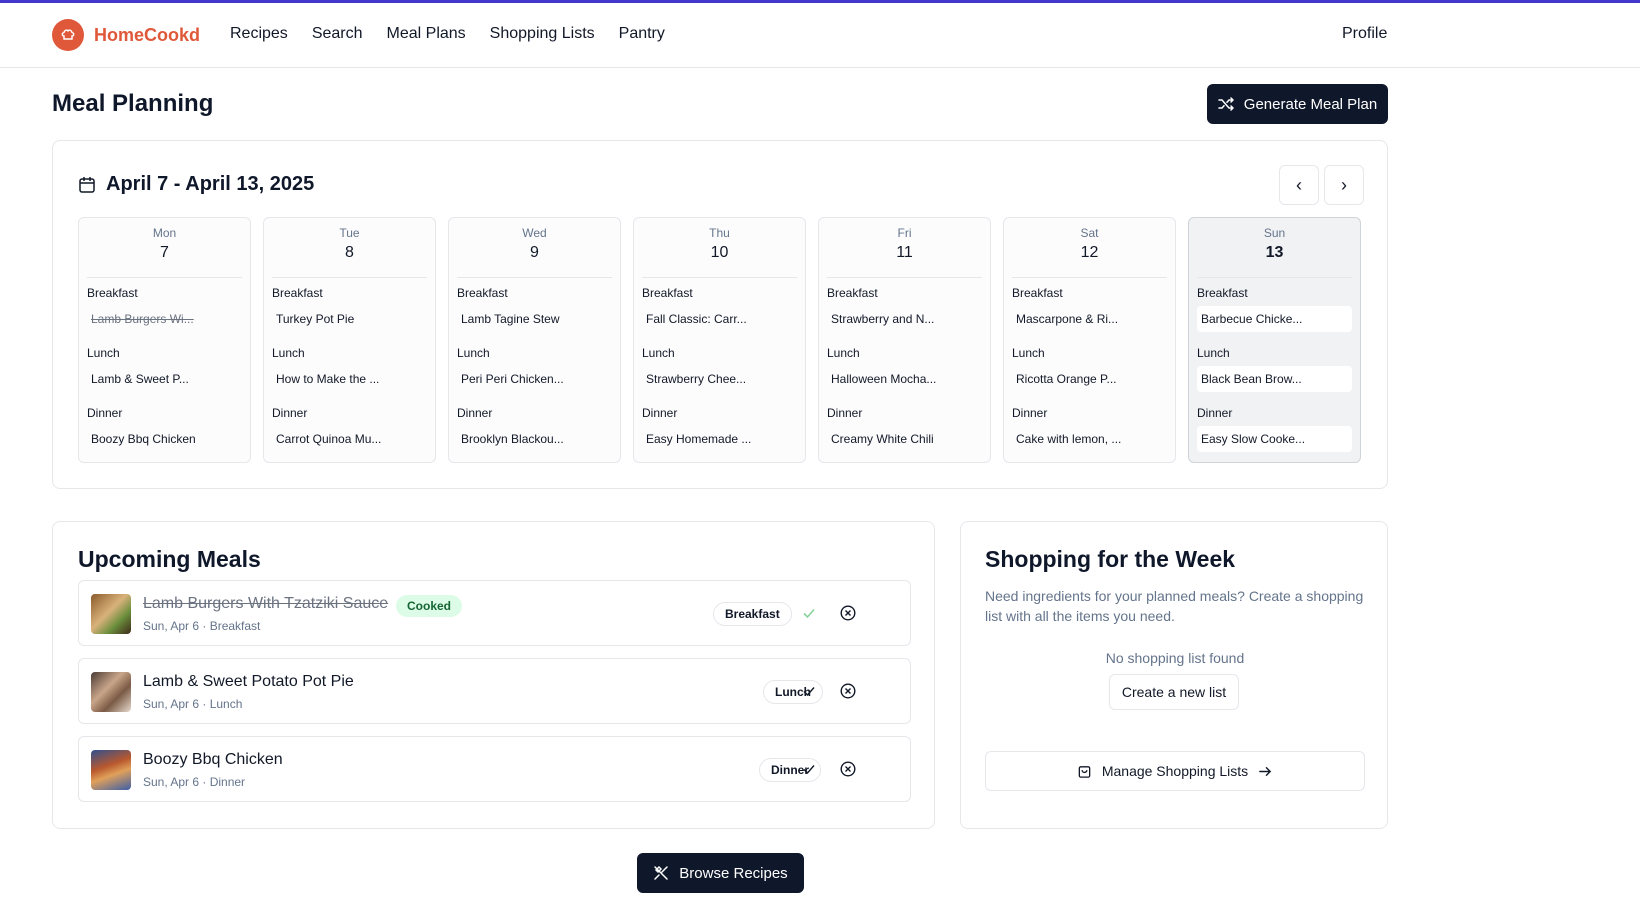 The height and width of the screenshot is (904, 1640). What do you see at coordinates (213, 760) in the screenshot?
I see `meal-name: Boozy Bbq Chicken` at bounding box center [213, 760].